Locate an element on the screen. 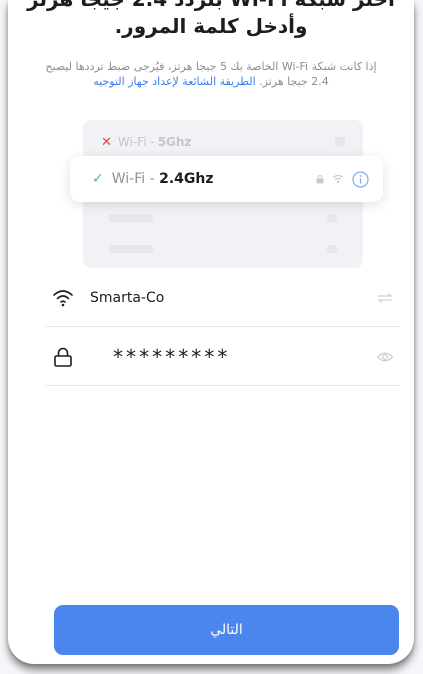 This screenshot has height=674, width=423. title-line-2: وأدخل كلمة المرور. is located at coordinates (211, 26).